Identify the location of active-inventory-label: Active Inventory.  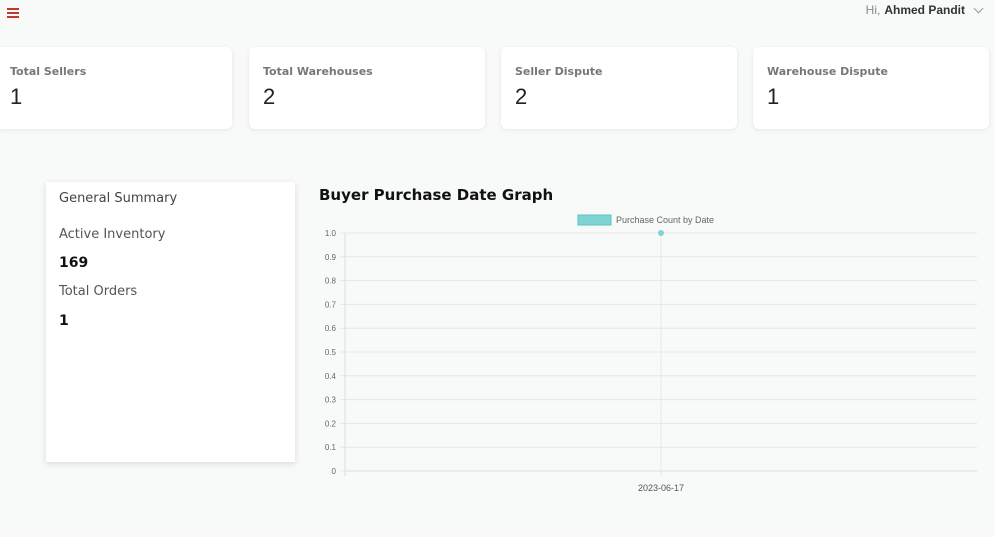
(112, 234).